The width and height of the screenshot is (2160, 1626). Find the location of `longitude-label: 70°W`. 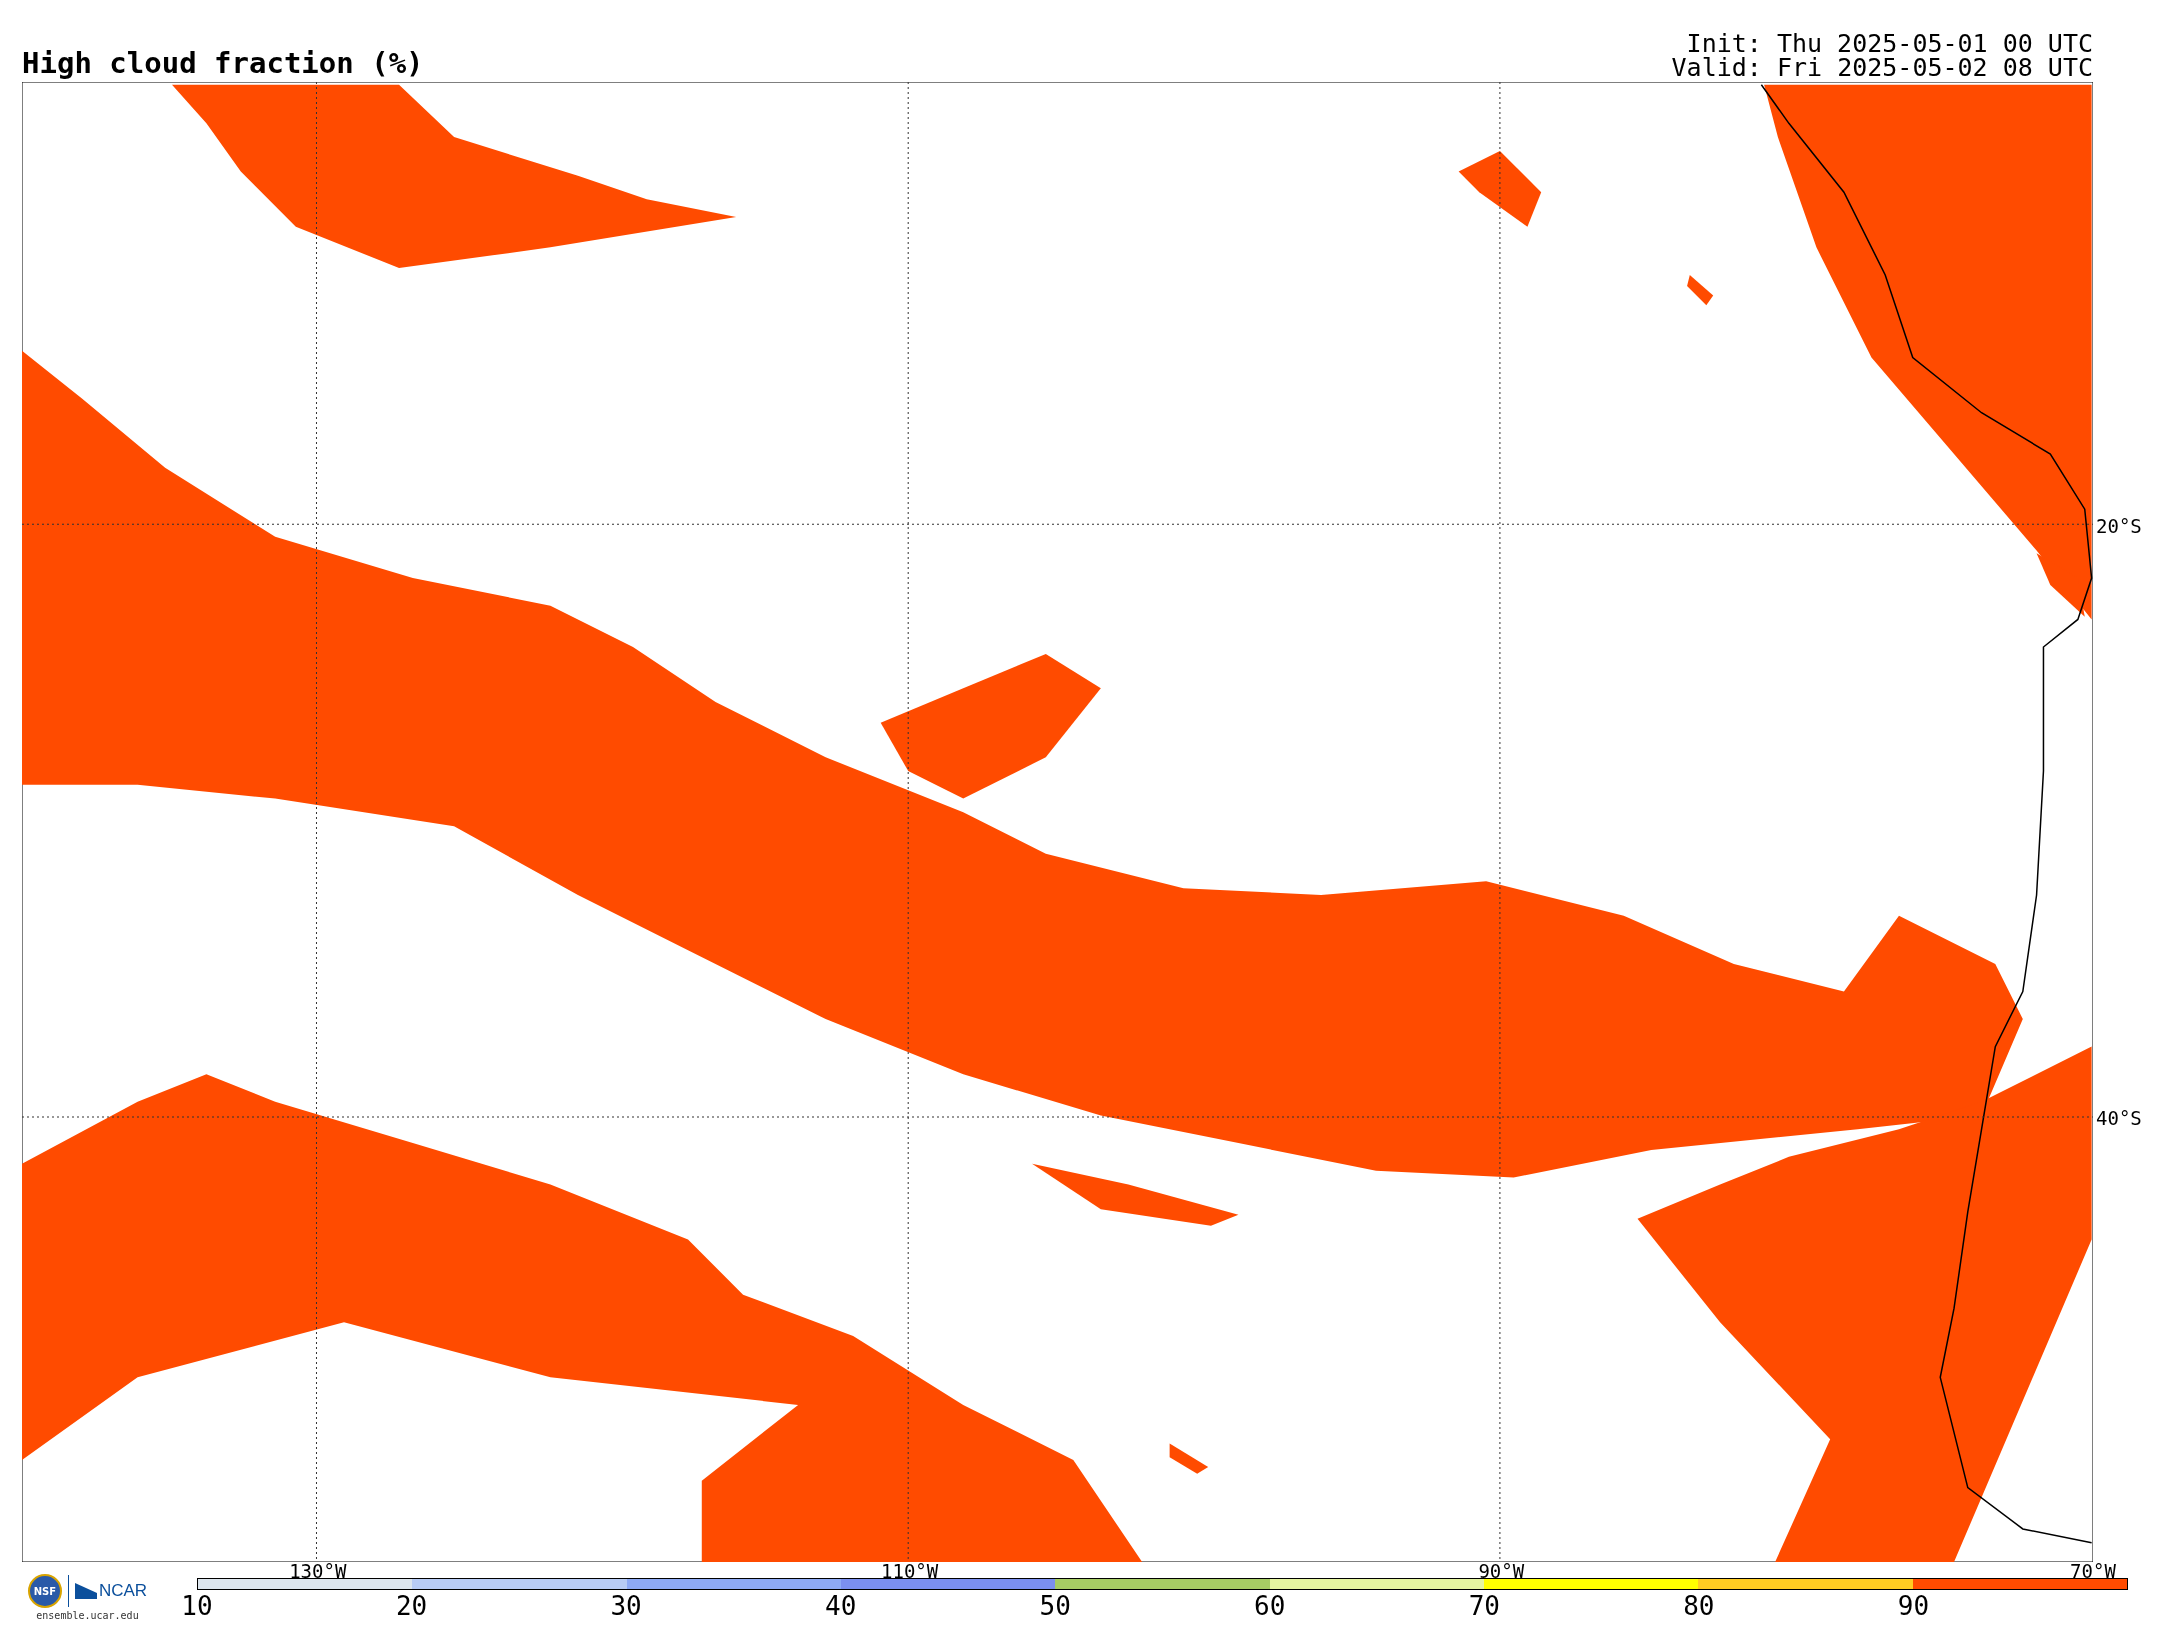

longitude-label: 70°W is located at coordinates (2093, 1571).